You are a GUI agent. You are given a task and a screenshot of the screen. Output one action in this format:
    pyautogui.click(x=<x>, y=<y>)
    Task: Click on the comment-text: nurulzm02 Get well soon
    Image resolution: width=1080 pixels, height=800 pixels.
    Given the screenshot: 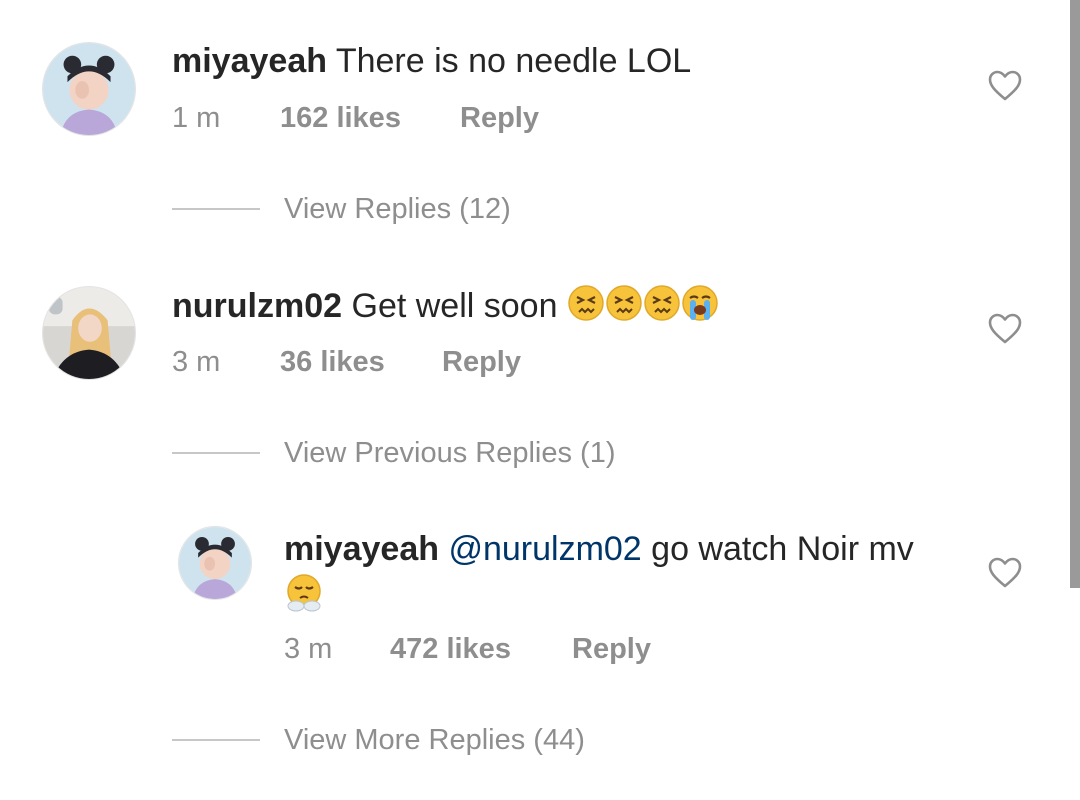 What is the action you would take?
    pyautogui.click(x=445, y=308)
    